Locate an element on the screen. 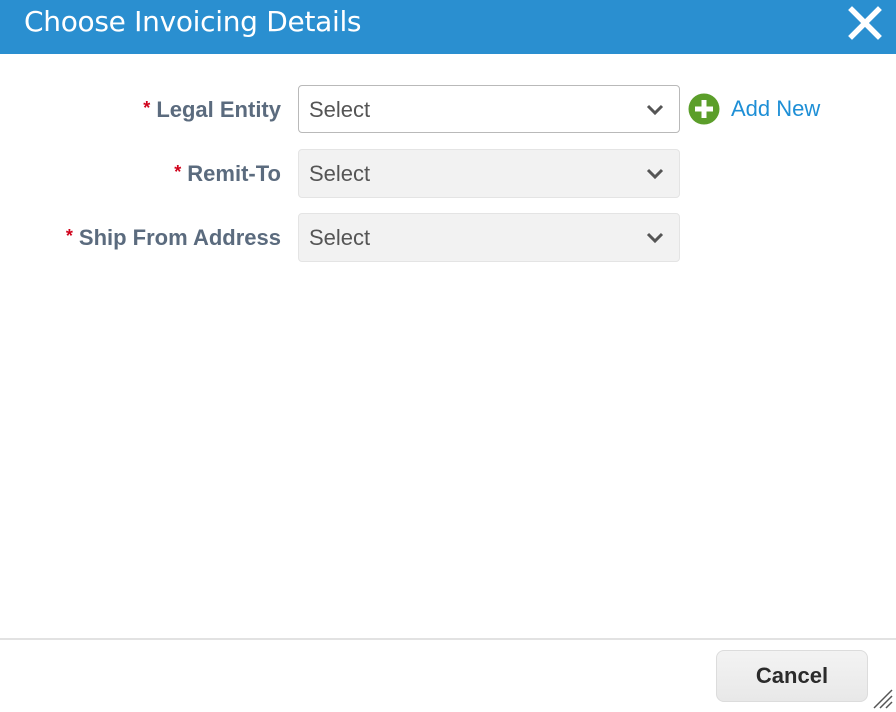  add-new-button: Add New is located at coordinates (754, 109).